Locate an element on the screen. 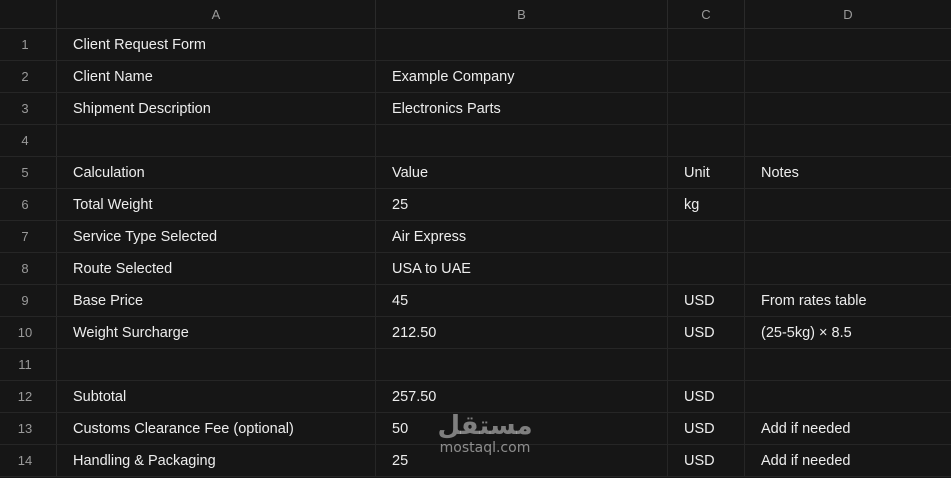 This screenshot has width=951, height=478. table-row: 9 Base Price 45 USD From rates table is located at coordinates (475, 301).